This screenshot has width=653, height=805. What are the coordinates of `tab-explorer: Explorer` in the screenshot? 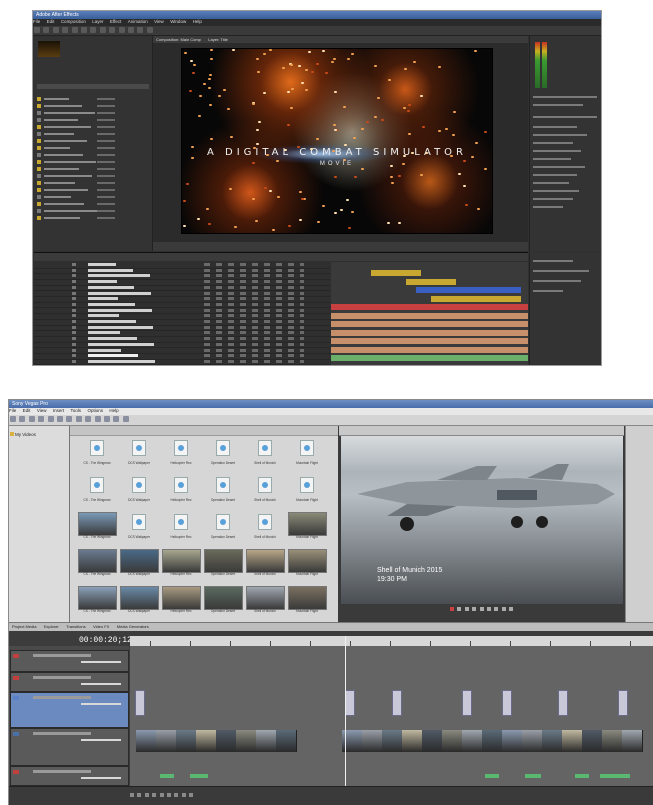 It's located at (51, 626).